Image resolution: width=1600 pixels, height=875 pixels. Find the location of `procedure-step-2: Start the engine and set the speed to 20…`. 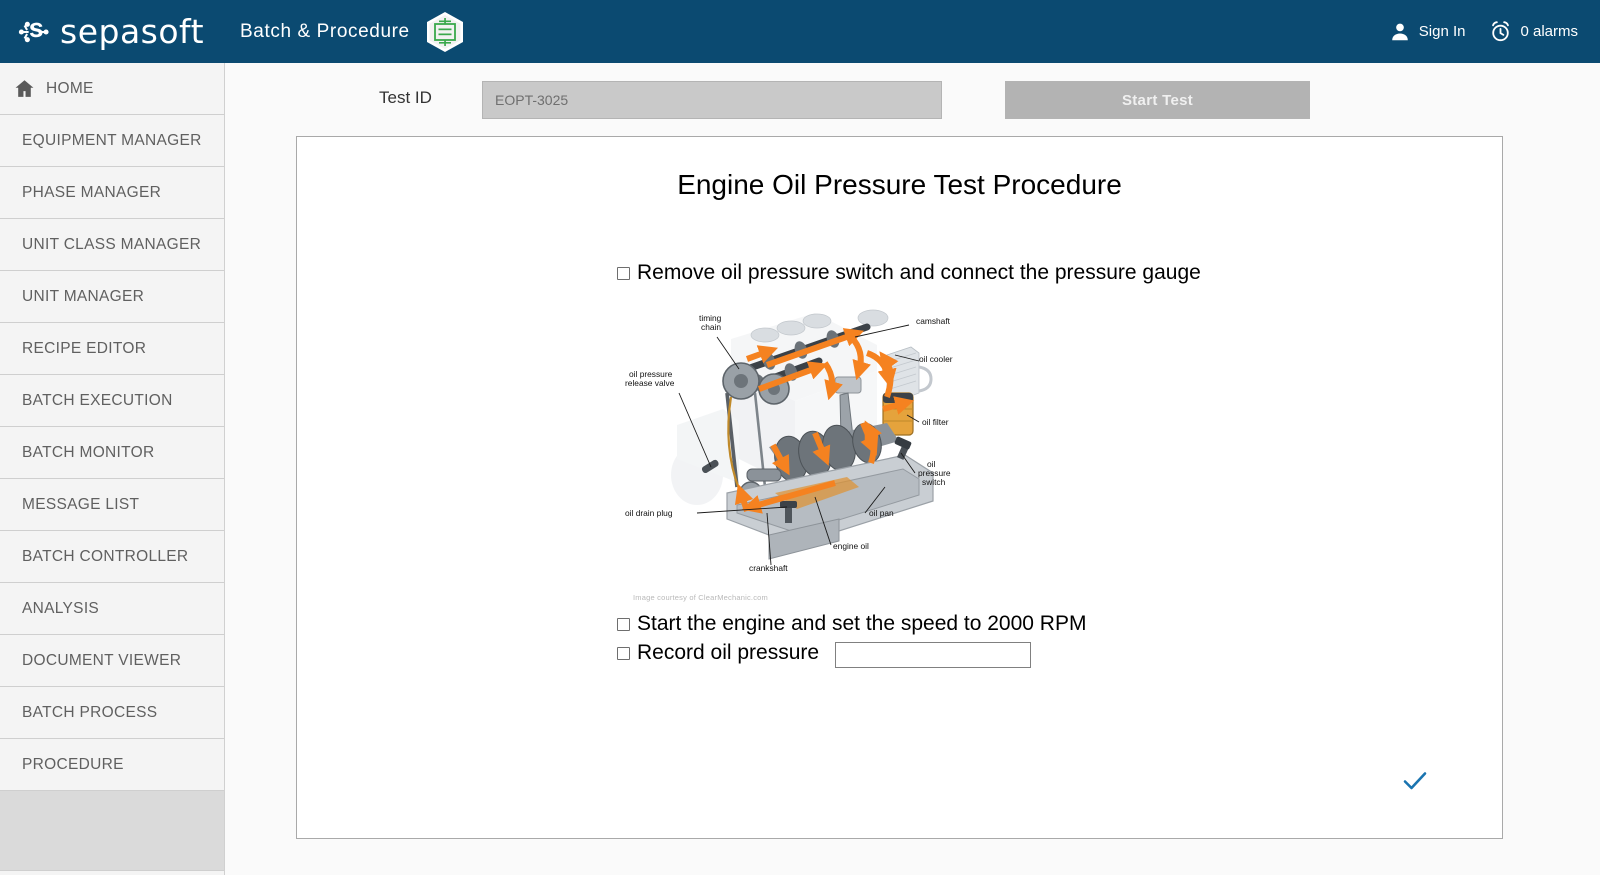

procedure-step-2: Start the engine and set the speed to 20… is located at coordinates (851, 624).